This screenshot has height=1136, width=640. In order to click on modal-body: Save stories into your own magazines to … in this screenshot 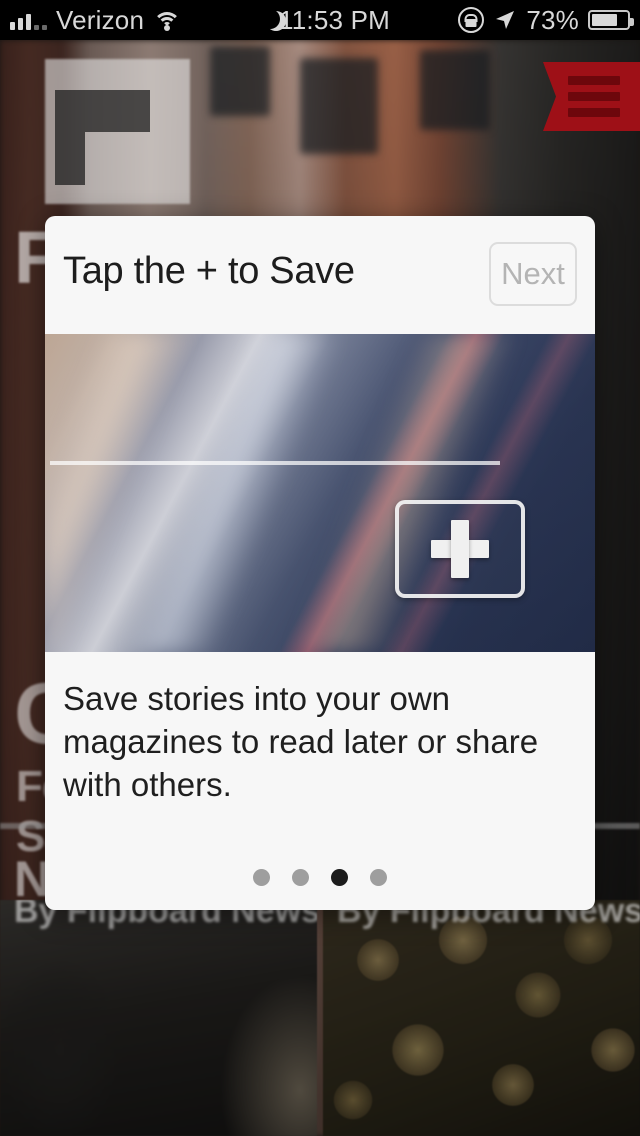, I will do `click(320, 729)`.